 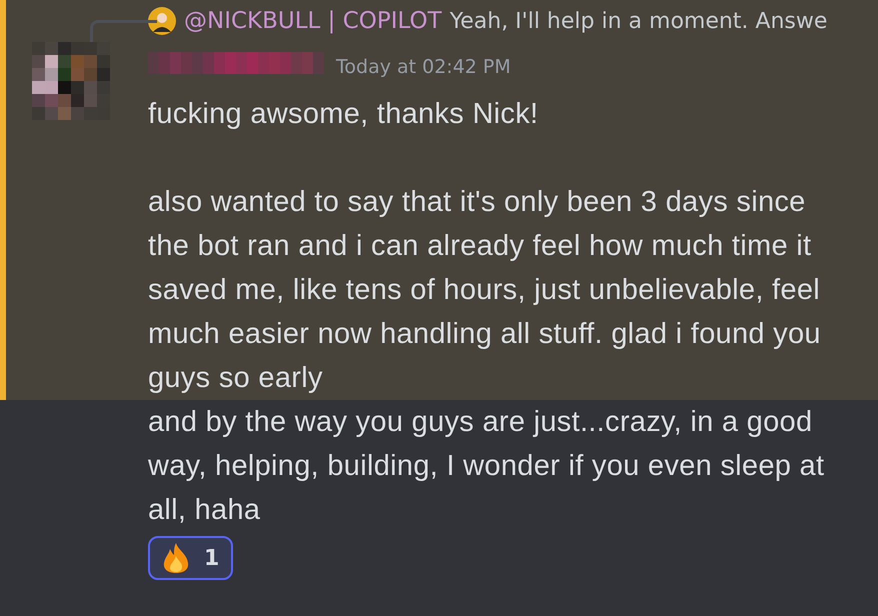 I want to click on reaction-button: 1, so click(x=191, y=558).